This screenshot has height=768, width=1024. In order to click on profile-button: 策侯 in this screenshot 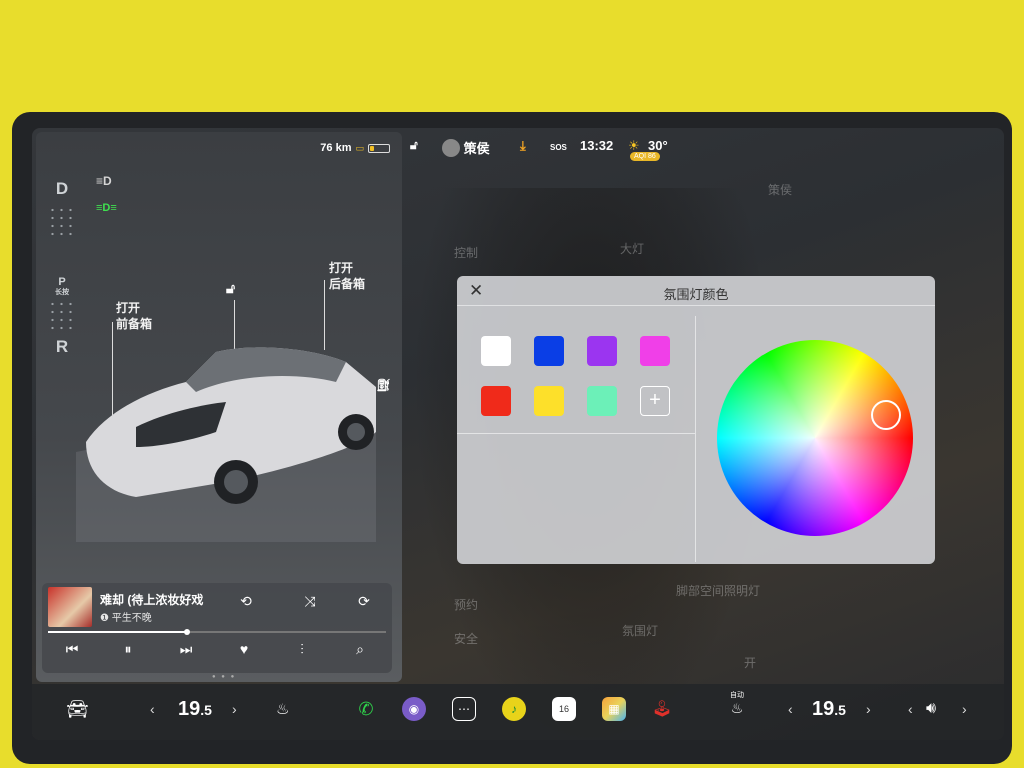, I will do `click(466, 147)`.